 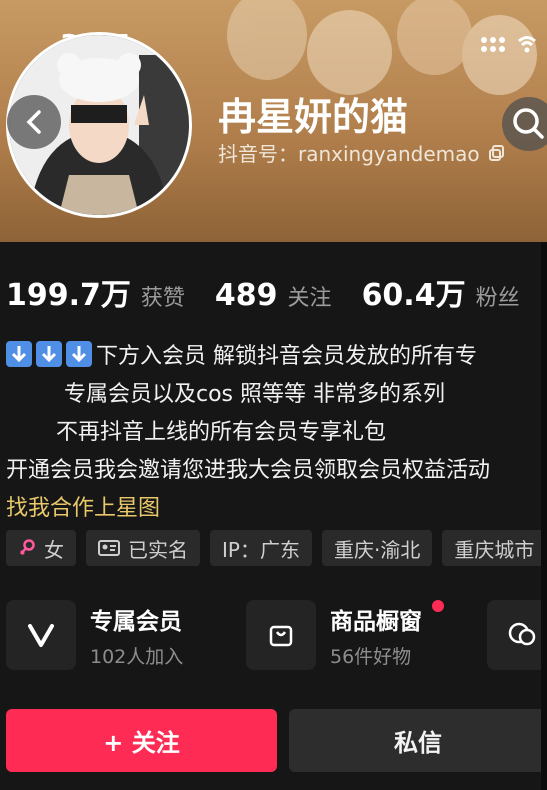 What do you see at coordinates (544, 516) in the screenshot?
I see `screen-edge` at bounding box center [544, 516].